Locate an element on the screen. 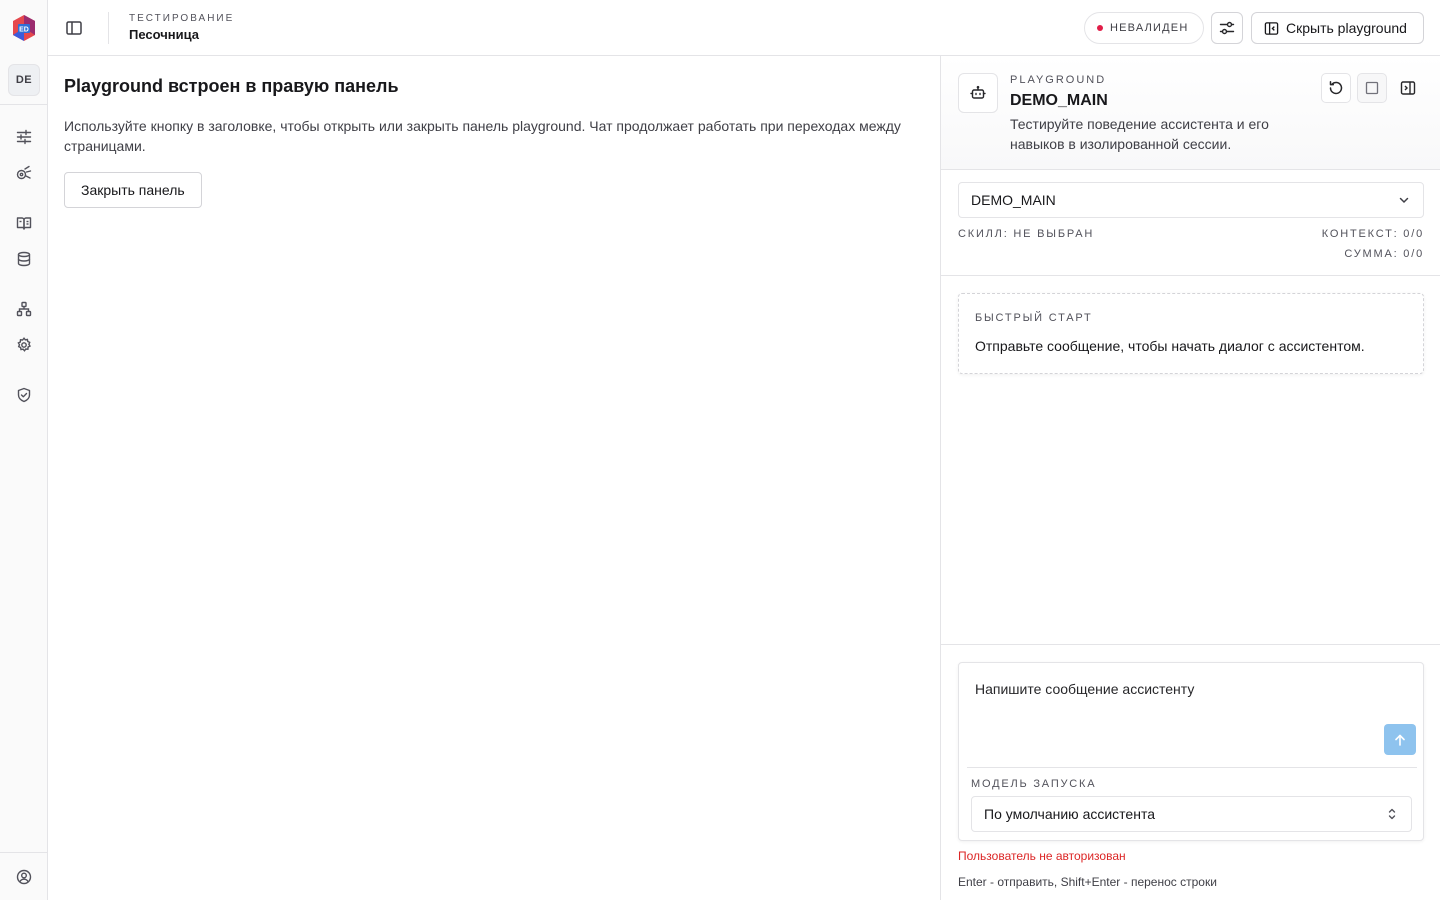  auth-error-message: Пользователь не авторизован is located at coordinates (1042, 856).